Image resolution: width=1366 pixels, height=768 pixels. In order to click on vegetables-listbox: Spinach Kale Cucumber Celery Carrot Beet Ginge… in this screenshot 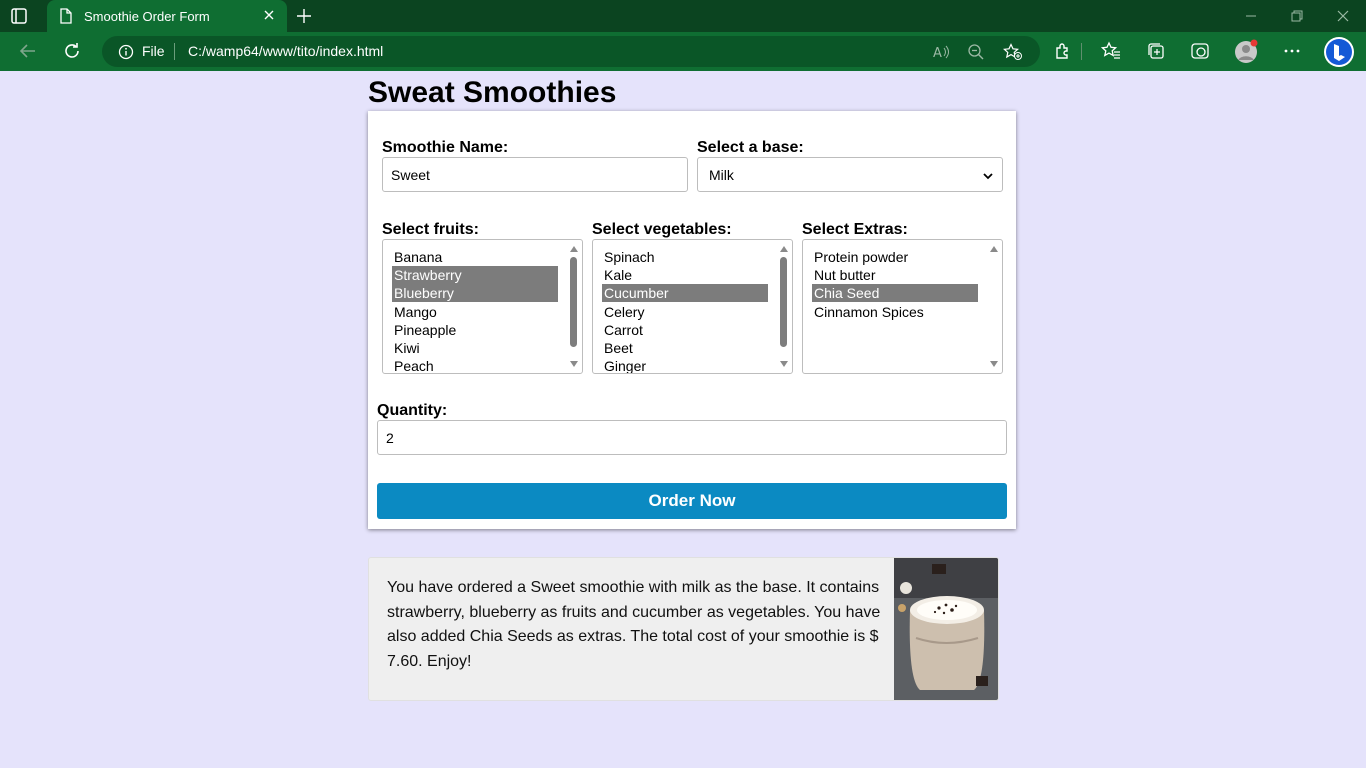, I will do `click(692, 306)`.